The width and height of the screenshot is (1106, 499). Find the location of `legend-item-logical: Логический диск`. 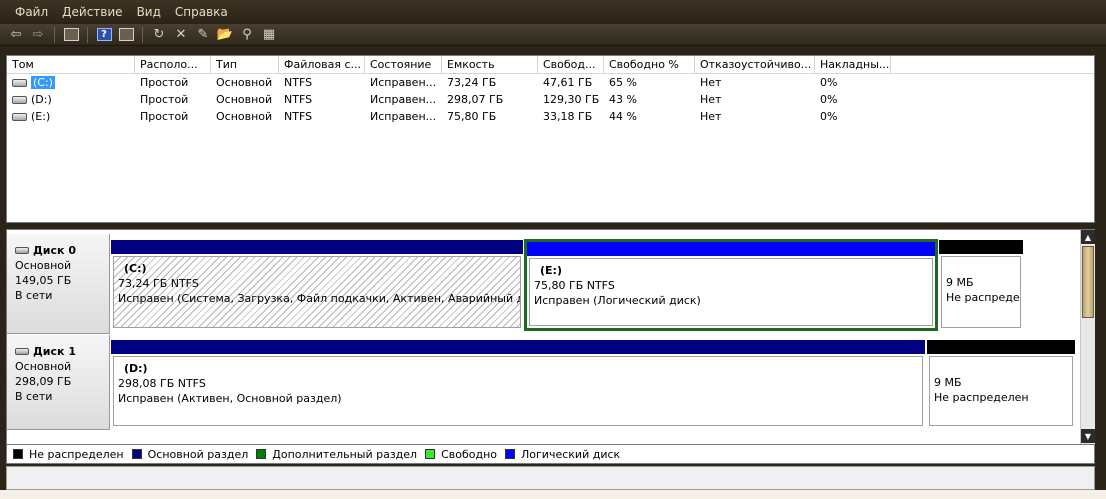

legend-item-logical: Логический диск is located at coordinates (562, 454).